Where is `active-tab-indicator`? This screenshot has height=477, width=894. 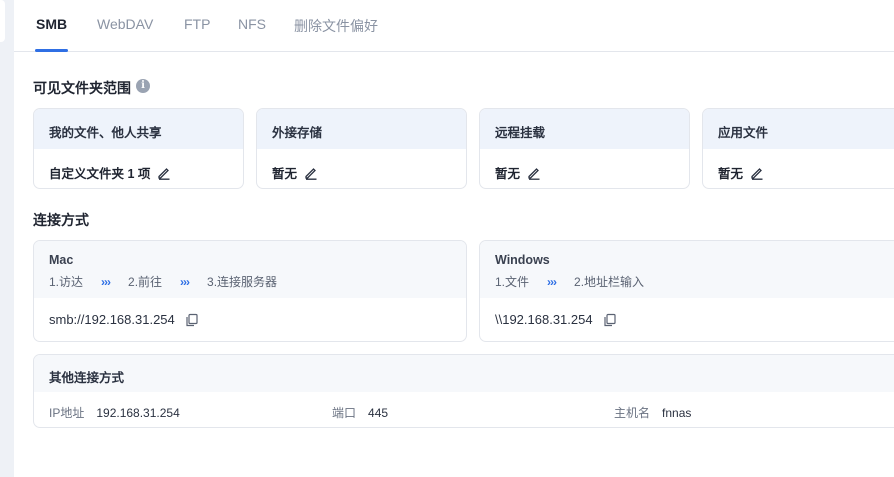
active-tab-indicator is located at coordinates (51, 50).